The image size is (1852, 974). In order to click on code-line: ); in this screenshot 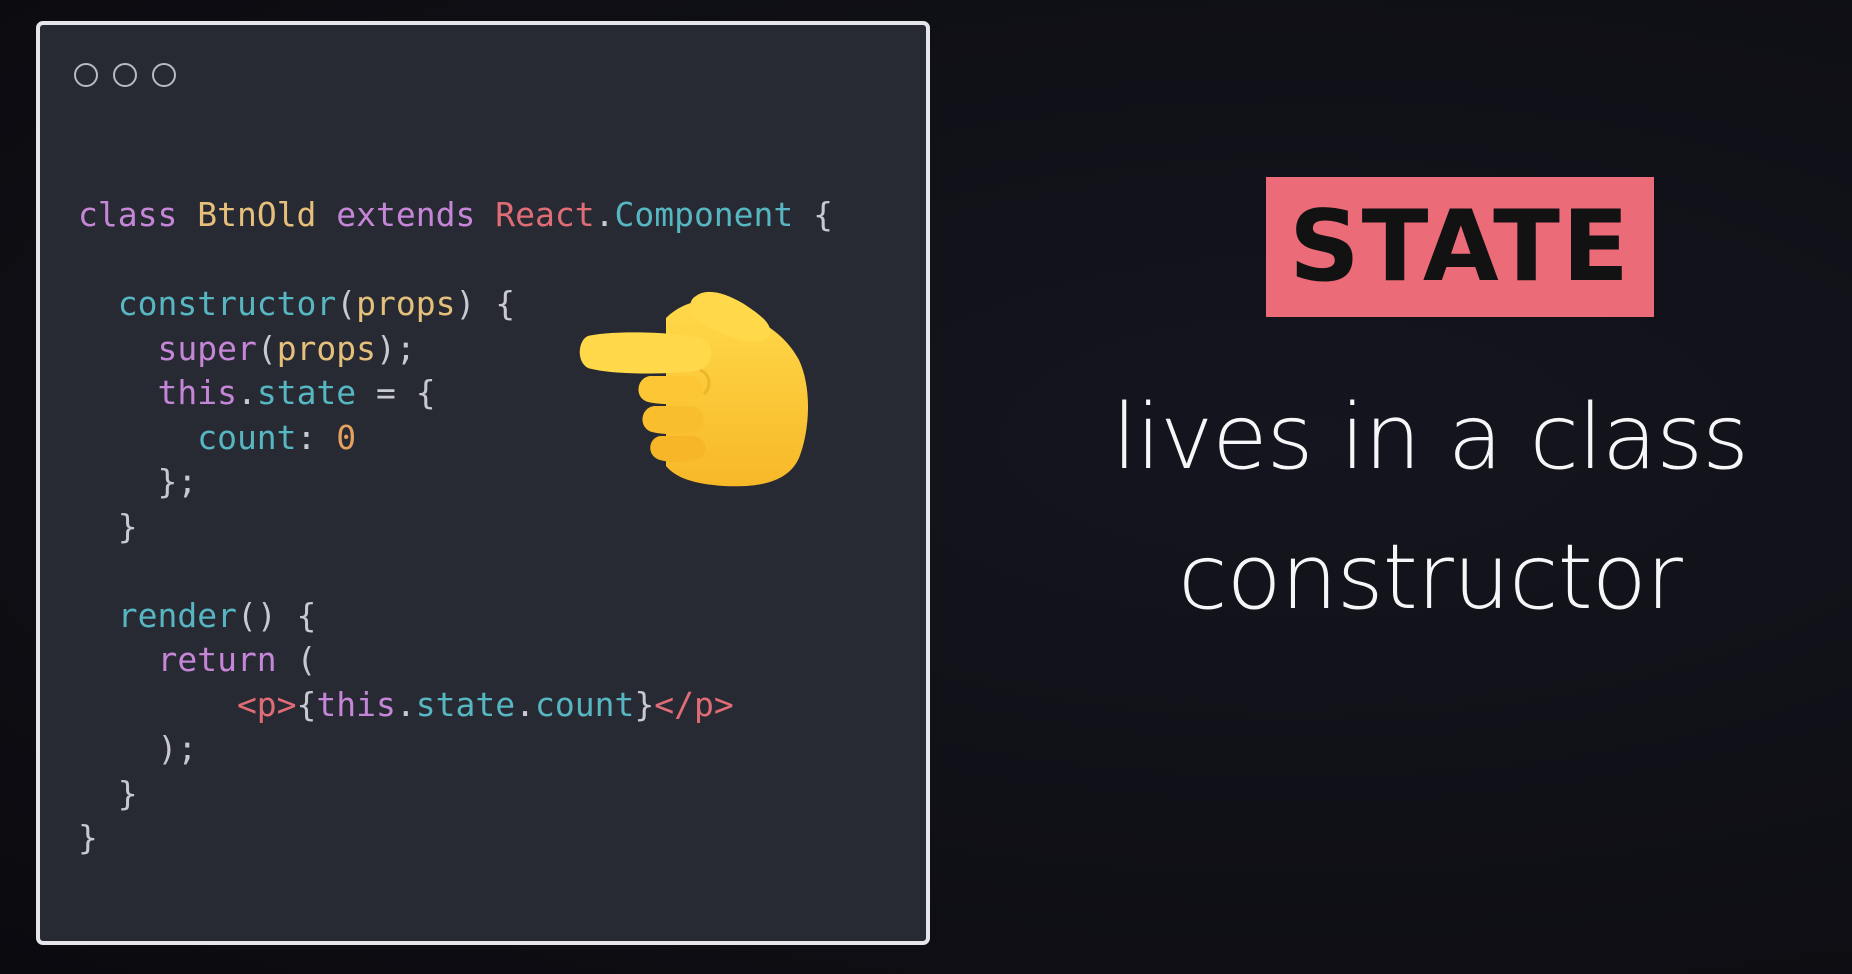, I will do `click(455, 749)`.